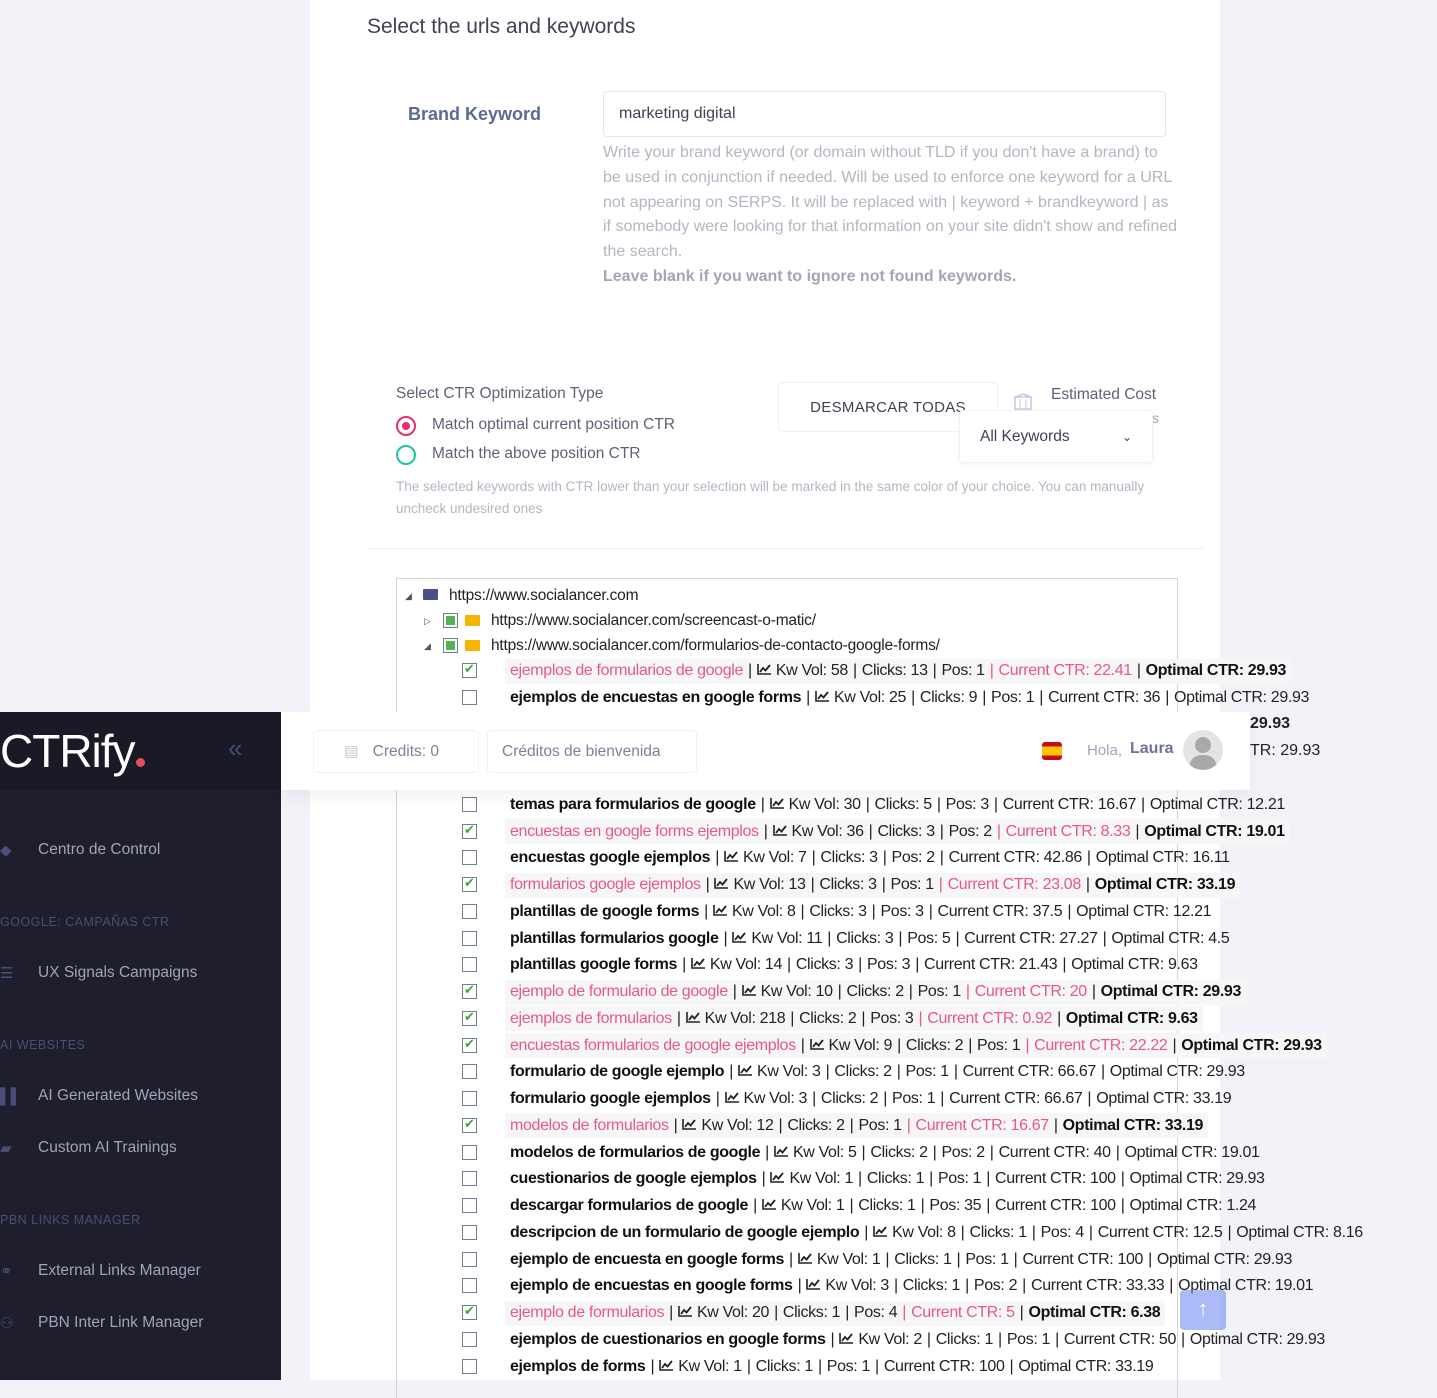 This screenshot has height=1398, width=1437. What do you see at coordinates (1203, 750) in the screenshot?
I see `avatar` at bounding box center [1203, 750].